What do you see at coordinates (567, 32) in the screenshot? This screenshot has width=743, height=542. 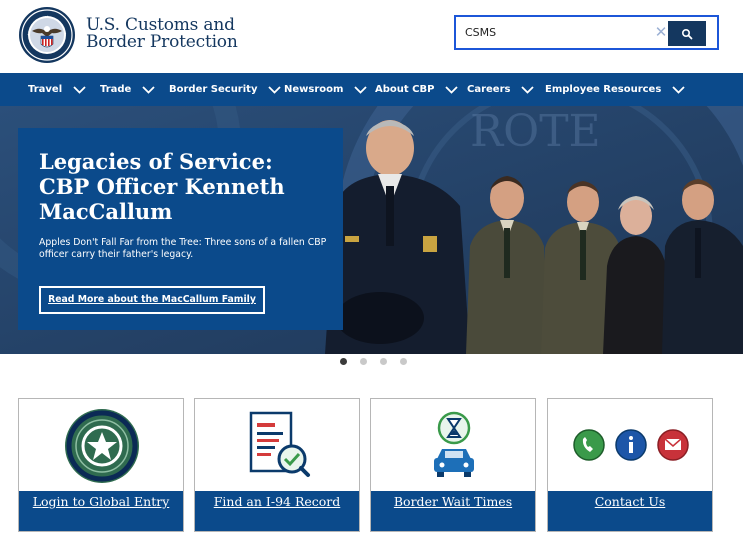 I see `search-input` at bounding box center [567, 32].